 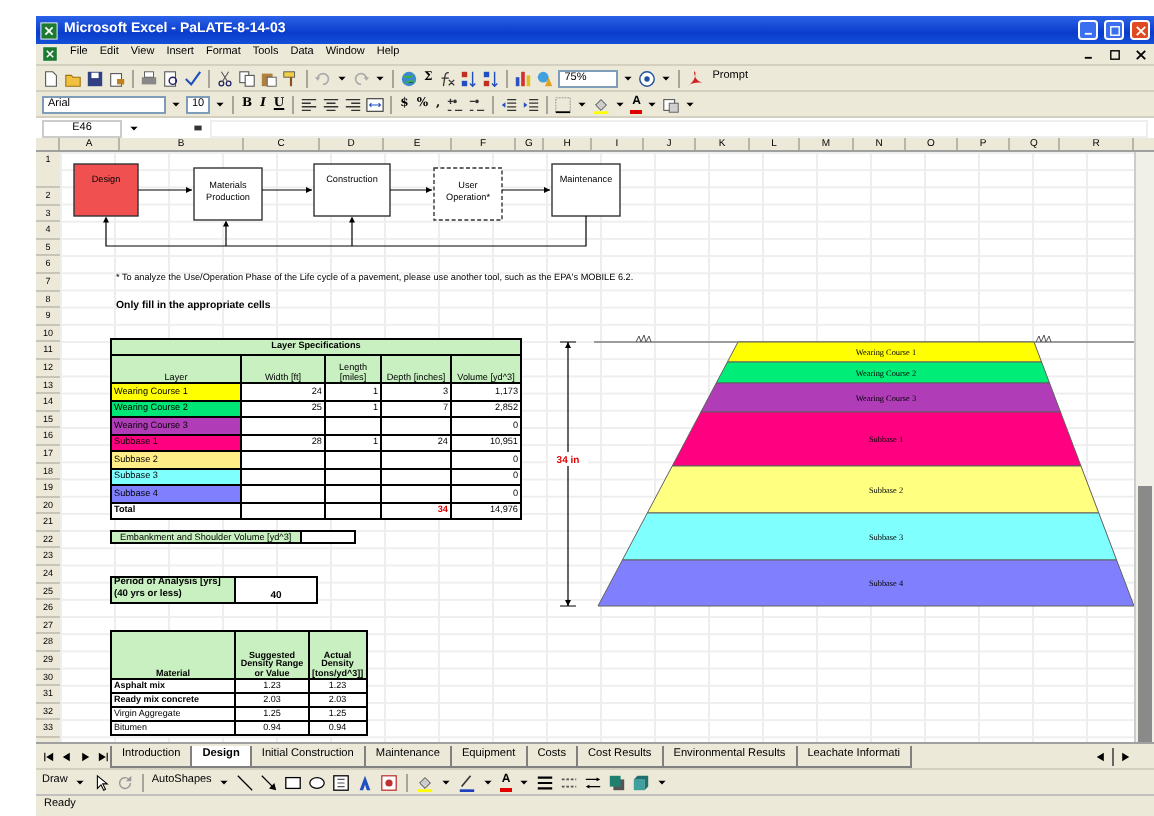 I want to click on increase-indent-icon, so click(x=531, y=104).